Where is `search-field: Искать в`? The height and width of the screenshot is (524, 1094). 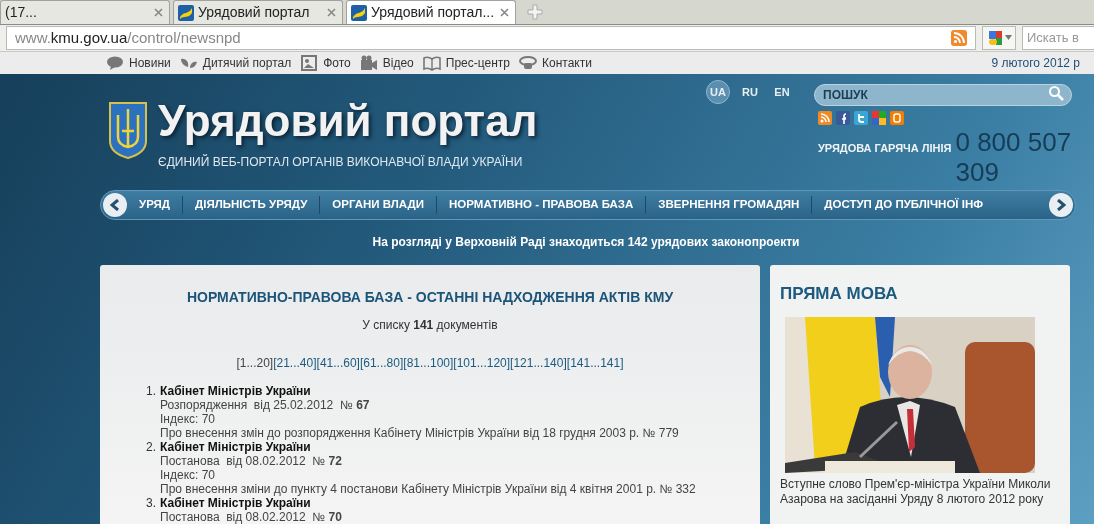 search-field: Искать в is located at coordinates (1058, 38).